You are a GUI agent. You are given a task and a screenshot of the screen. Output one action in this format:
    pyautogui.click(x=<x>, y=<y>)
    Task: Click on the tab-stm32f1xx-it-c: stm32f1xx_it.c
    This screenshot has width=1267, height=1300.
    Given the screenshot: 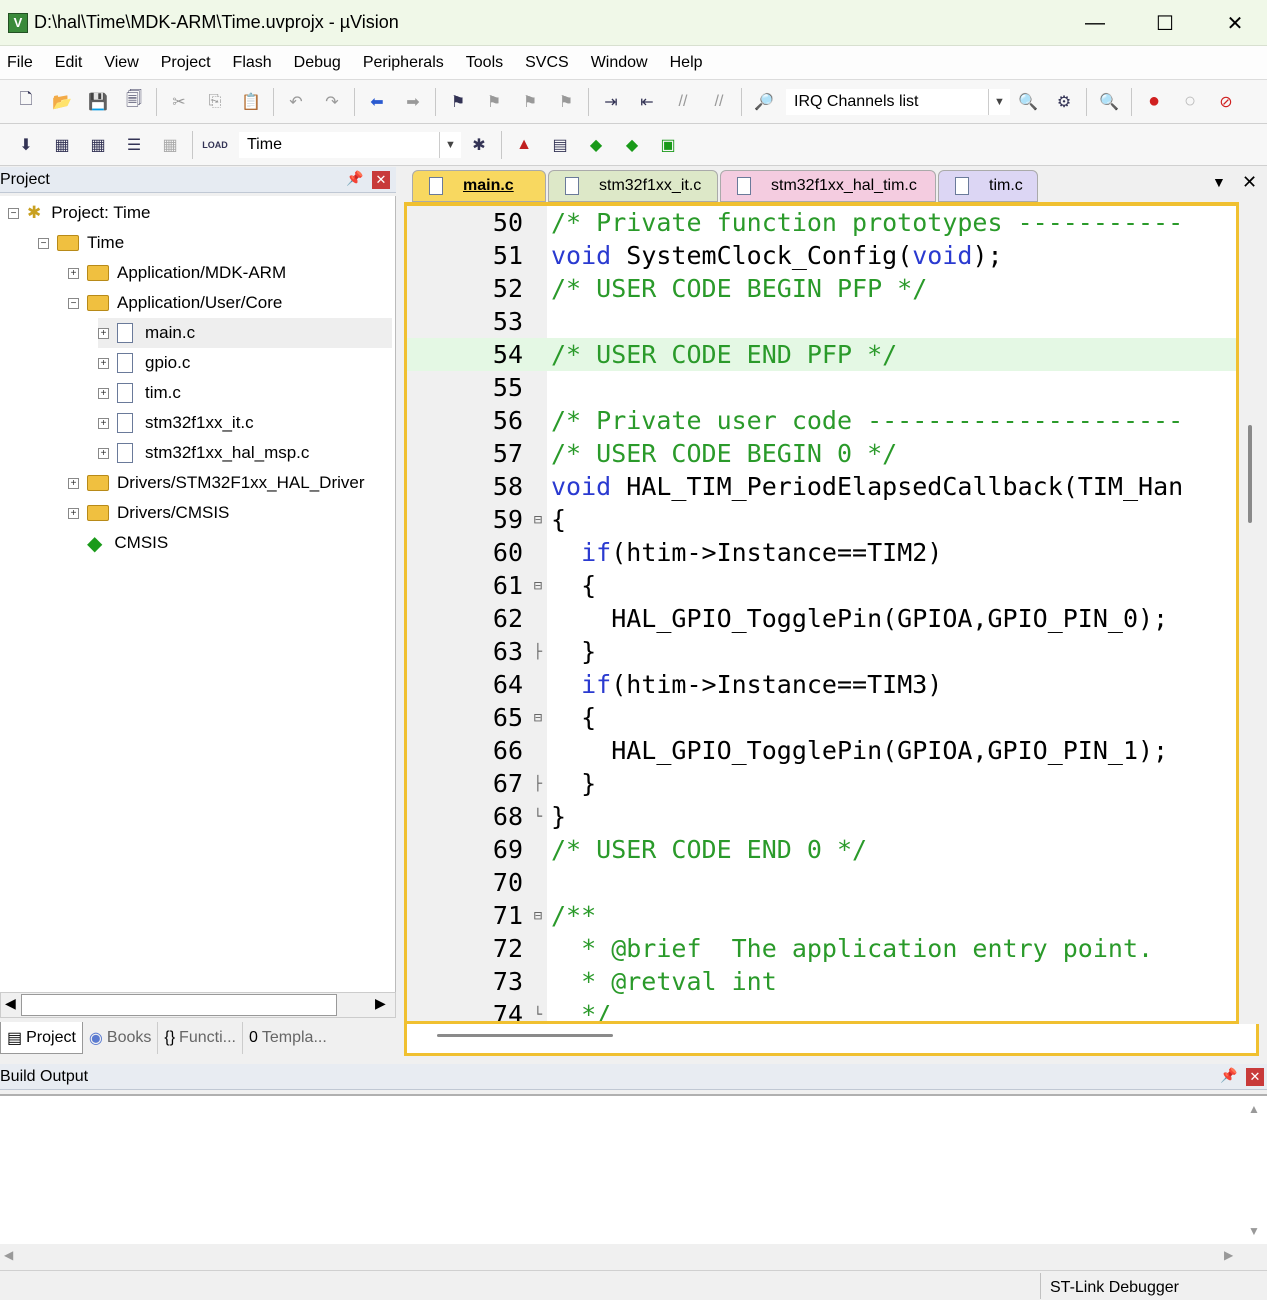 What is the action you would take?
    pyautogui.click(x=633, y=186)
    